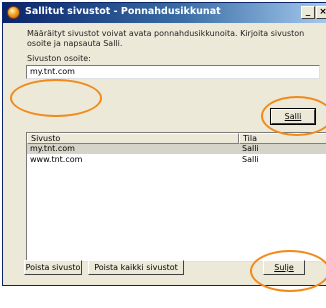 The width and height of the screenshot is (326, 308). What do you see at coordinates (176, 160) in the screenshot?
I see `table-row: www.tnt.com Salli` at bounding box center [176, 160].